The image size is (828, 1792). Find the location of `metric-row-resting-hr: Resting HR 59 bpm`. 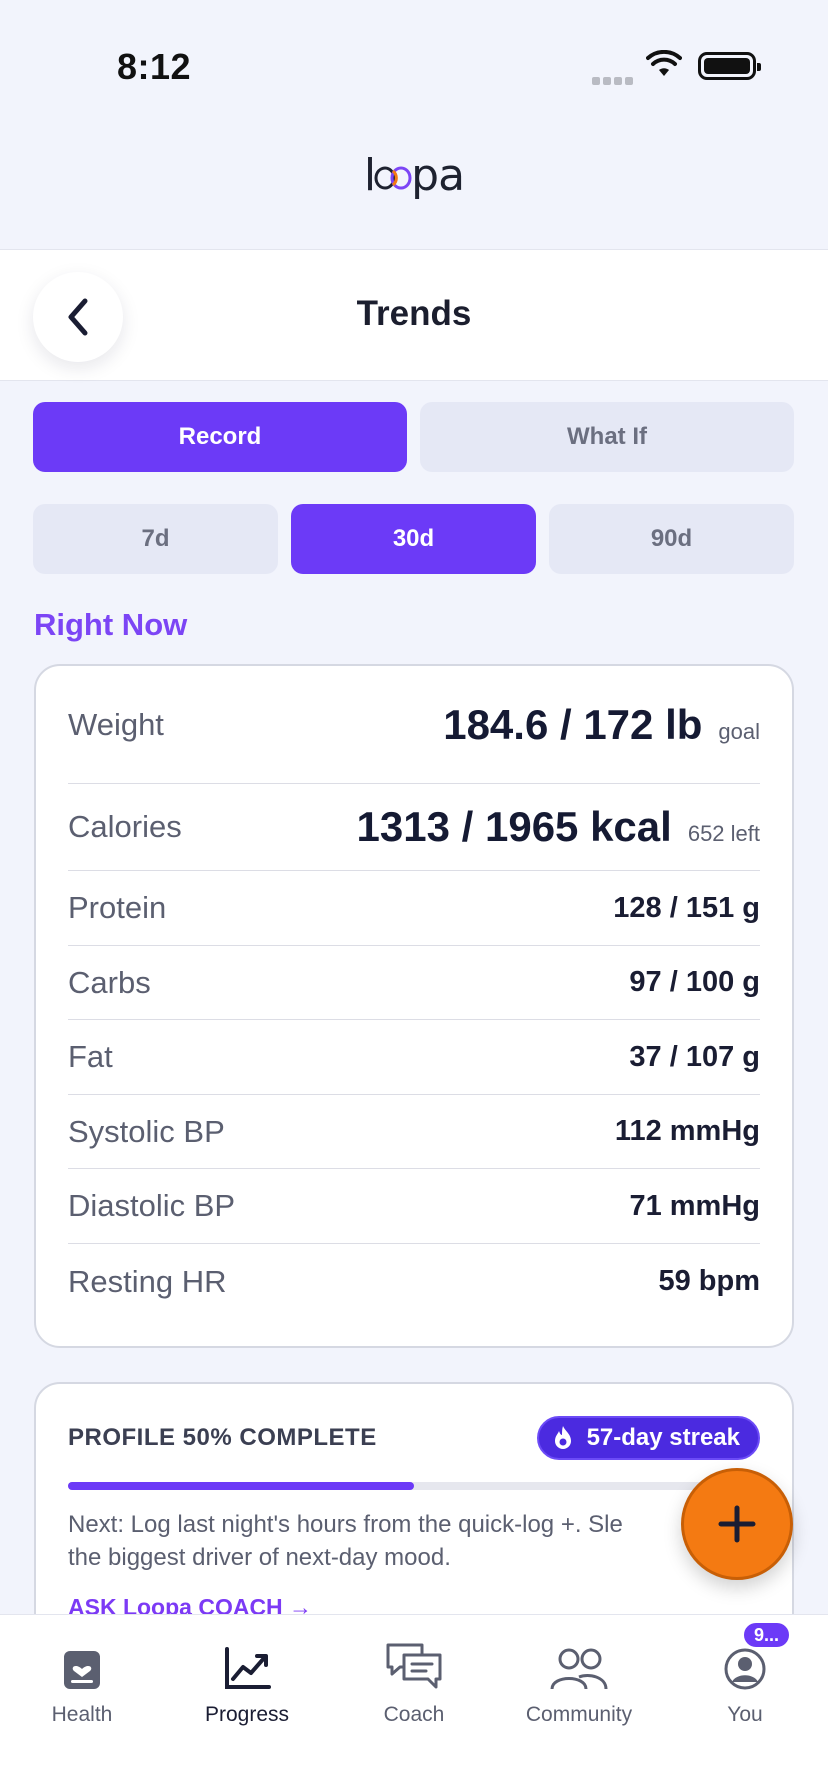

metric-row-resting-hr: Resting HR 59 bpm is located at coordinates (414, 1281).